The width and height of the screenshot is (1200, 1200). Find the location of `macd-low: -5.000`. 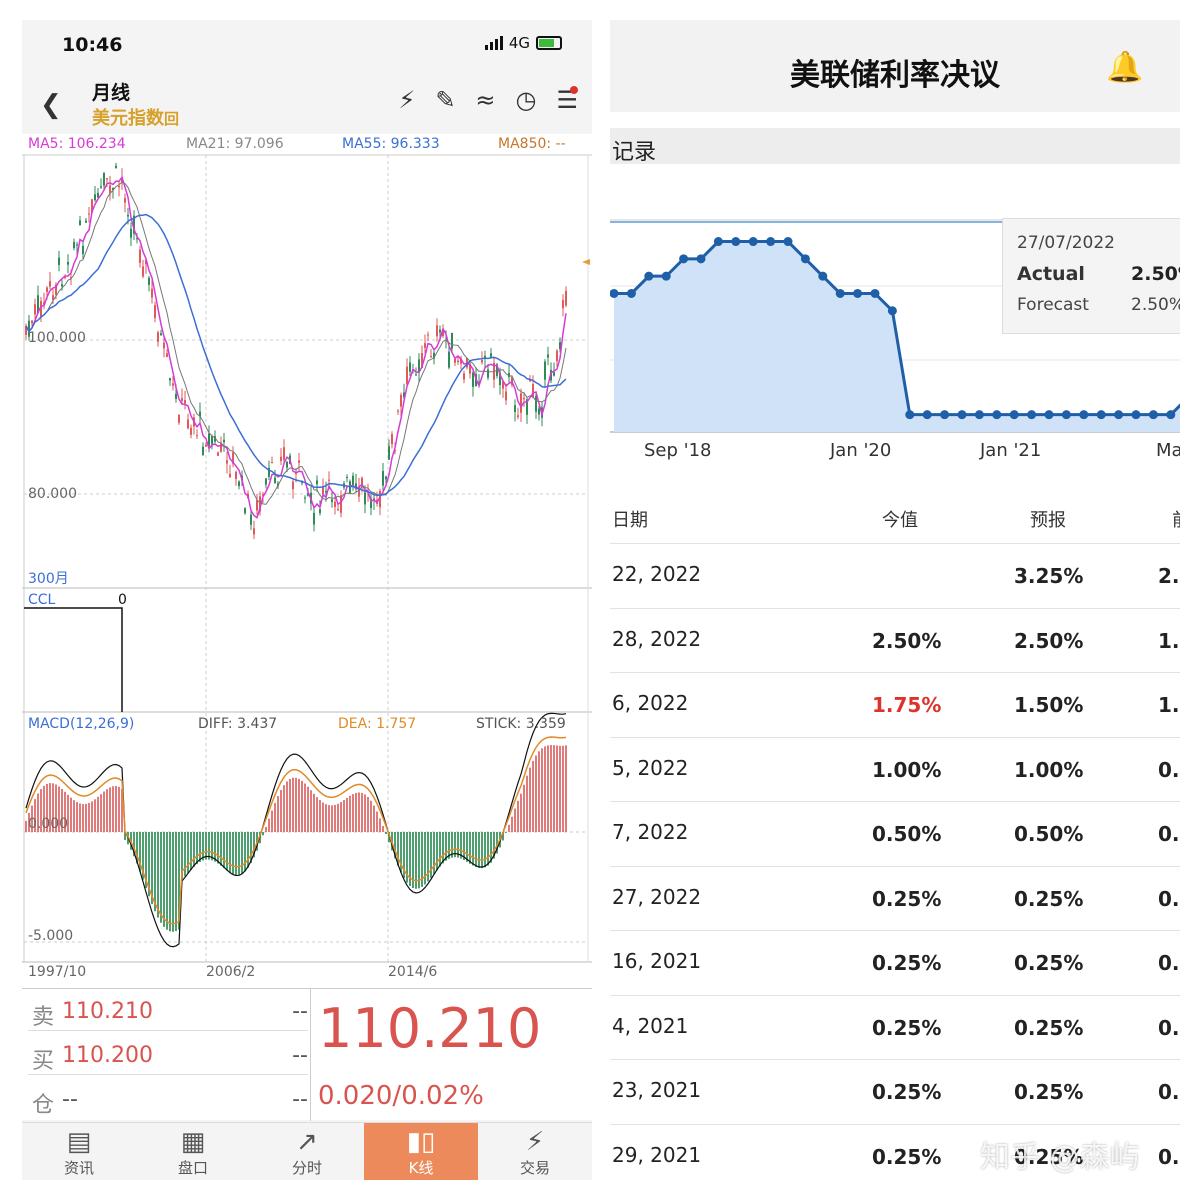

macd-low: -5.000 is located at coordinates (51, 936).